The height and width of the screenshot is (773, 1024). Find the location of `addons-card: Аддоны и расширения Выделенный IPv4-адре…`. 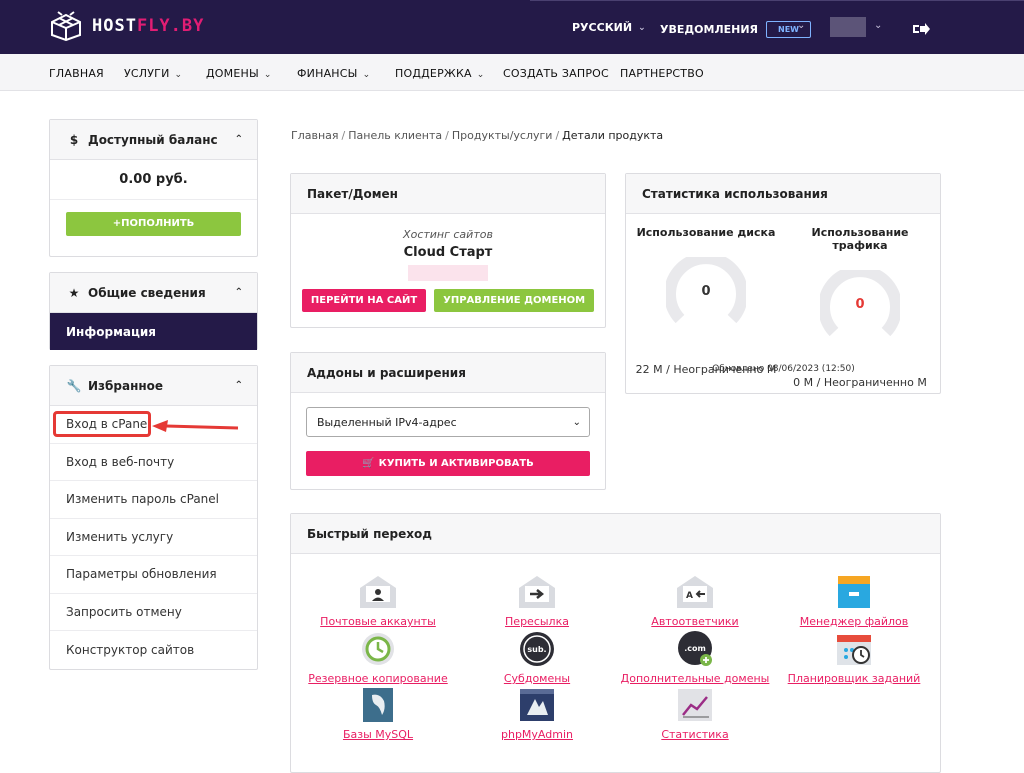

addons-card: Аддоны и расширения Выделенный IPv4-адре… is located at coordinates (448, 421).